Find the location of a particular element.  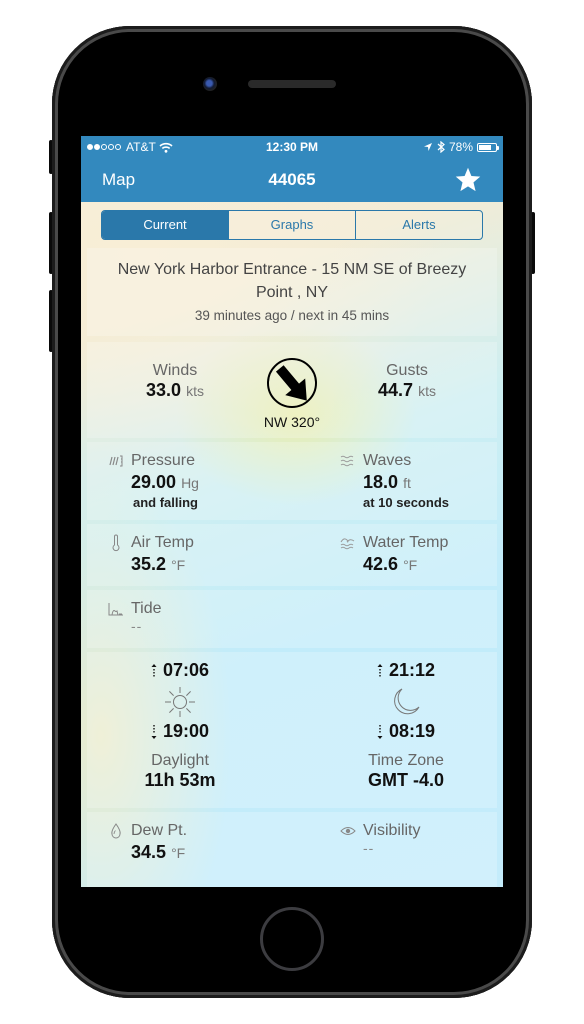

tab-graphs: Graphs is located at coordinates (291, 225).